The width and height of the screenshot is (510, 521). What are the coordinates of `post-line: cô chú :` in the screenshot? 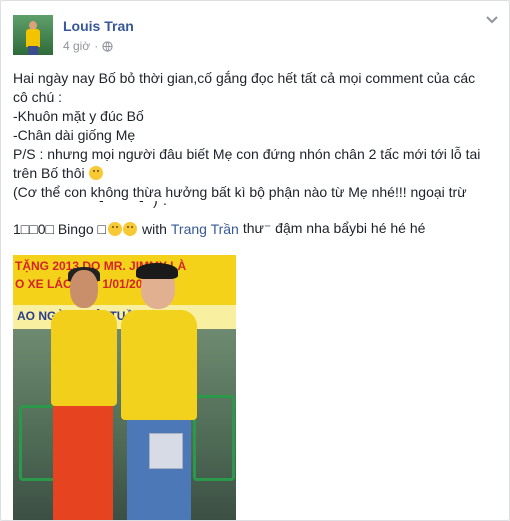 It's located at (38, 97).